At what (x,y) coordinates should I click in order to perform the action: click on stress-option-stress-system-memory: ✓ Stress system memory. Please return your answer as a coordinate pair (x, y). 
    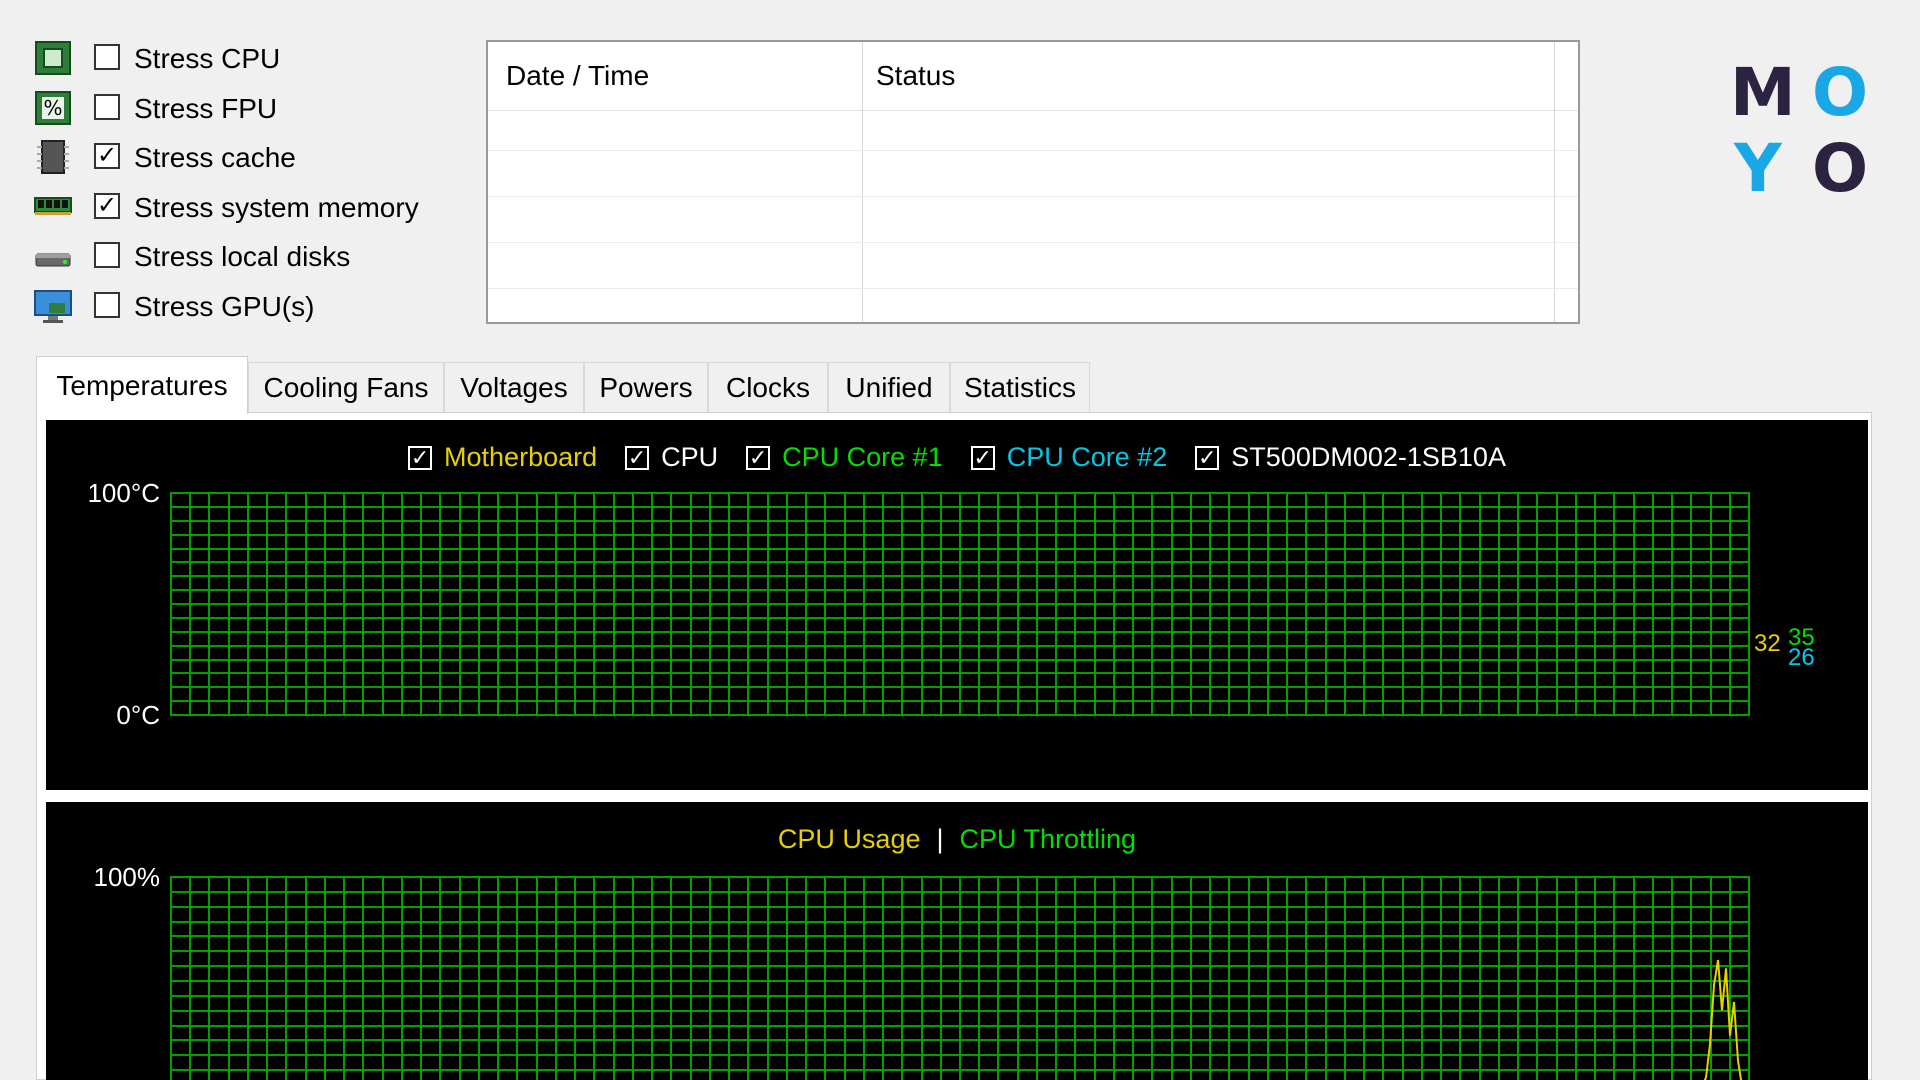
    Looking at the image, I should click on (244, 207).